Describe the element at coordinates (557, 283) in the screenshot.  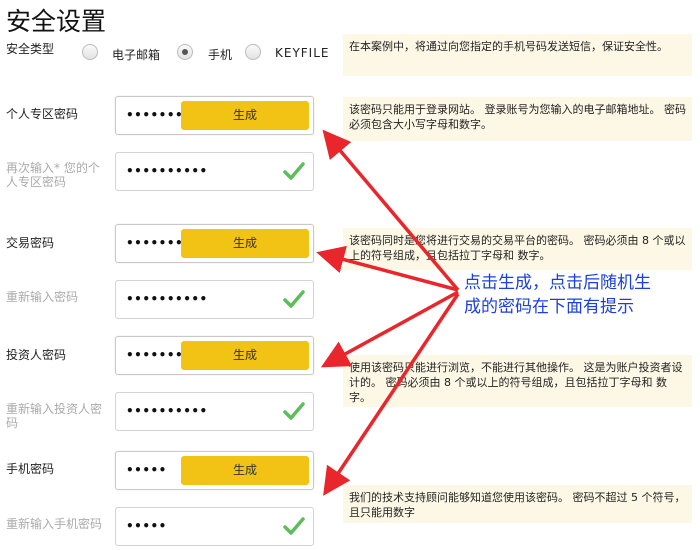
I see `annotation-line1: 点击生成，点击后随机生` at that location.